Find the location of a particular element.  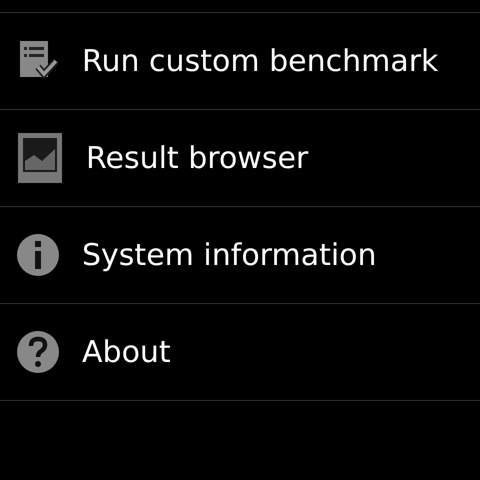

help-icon is located at coordinates (38, 352).